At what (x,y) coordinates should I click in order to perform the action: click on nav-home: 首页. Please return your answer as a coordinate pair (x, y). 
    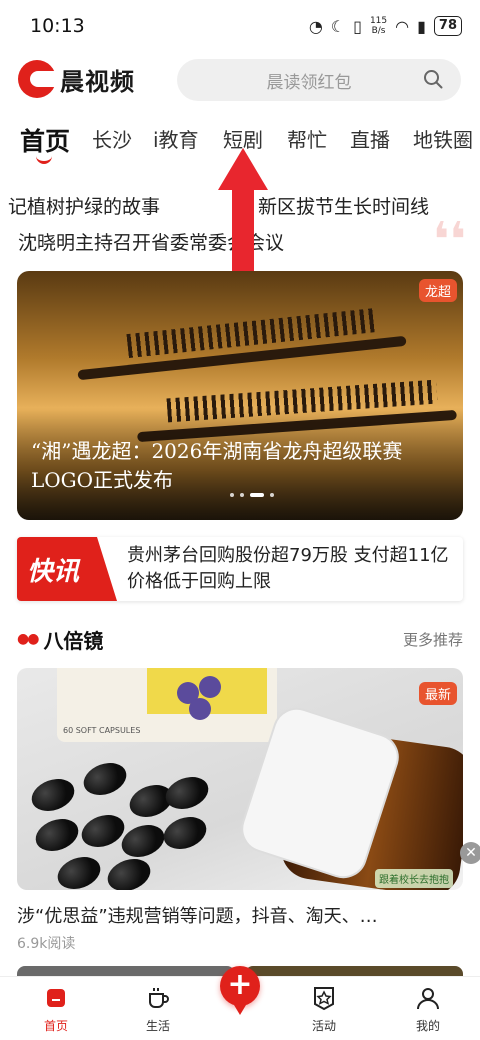
    Looking at the image, I should click on (56, 1009).